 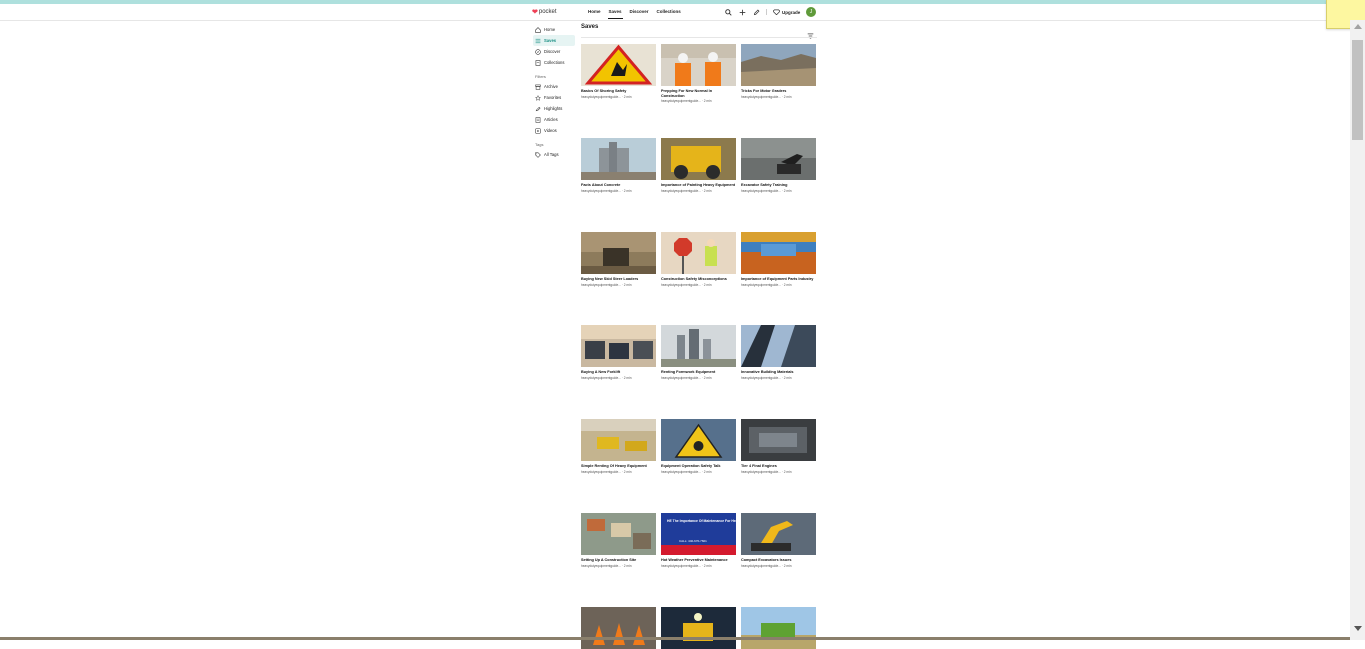 What do you see at coordinates (669, 12) in the screenshot?
I see `tab-collections: Collections` at bounding box center [669, 12].